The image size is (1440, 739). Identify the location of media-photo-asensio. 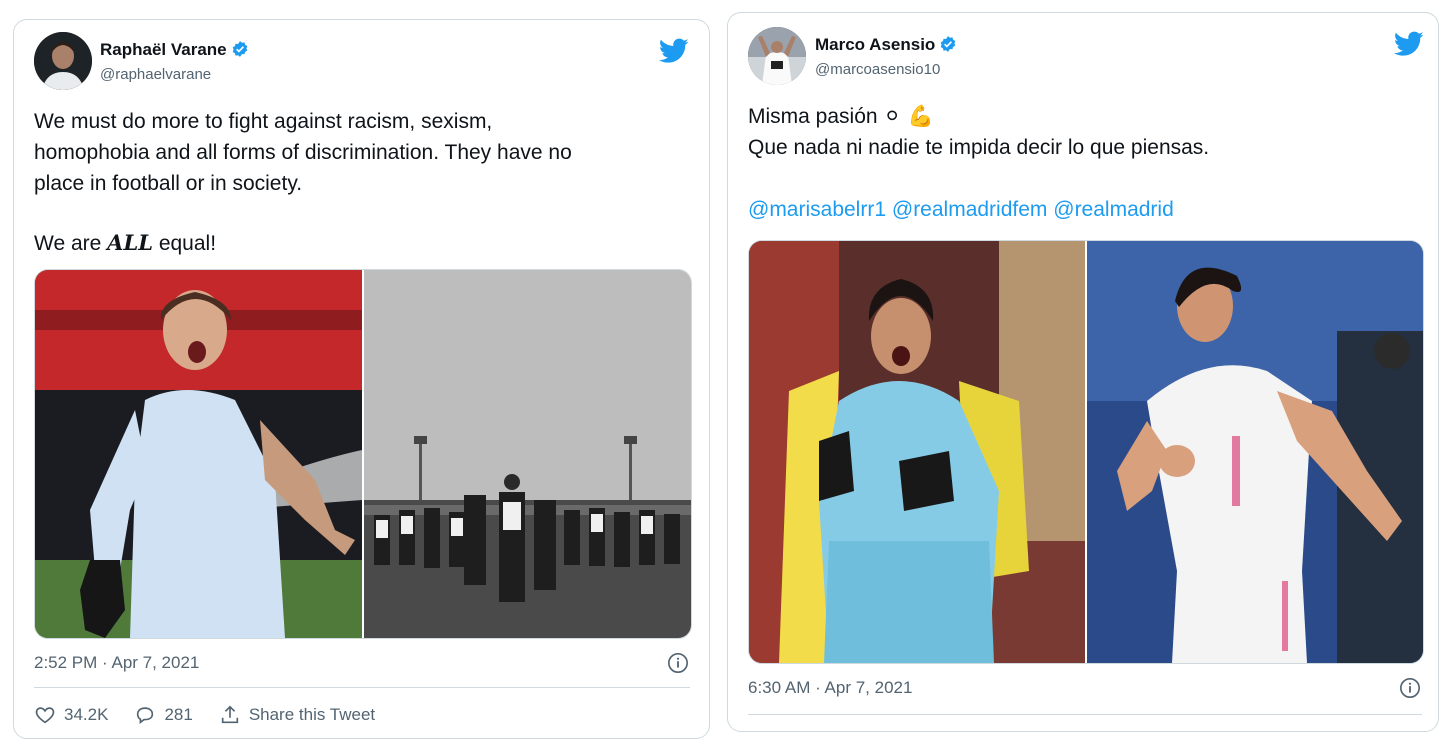
(1255, 452).